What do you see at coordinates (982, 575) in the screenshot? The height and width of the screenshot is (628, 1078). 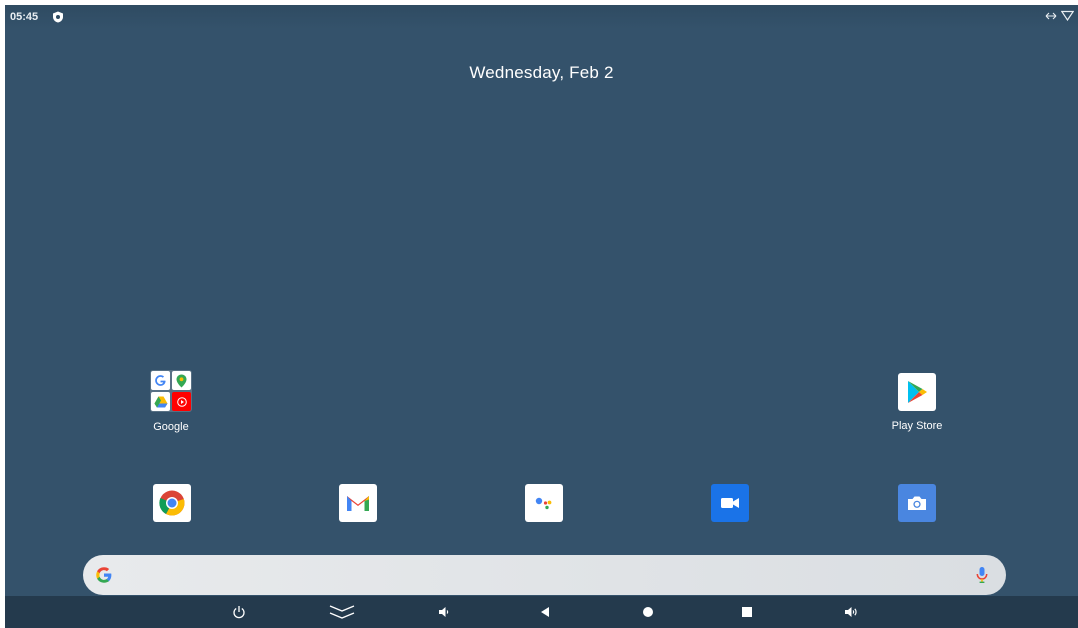 I see `mic-icon` at bounding box center [982, 575].